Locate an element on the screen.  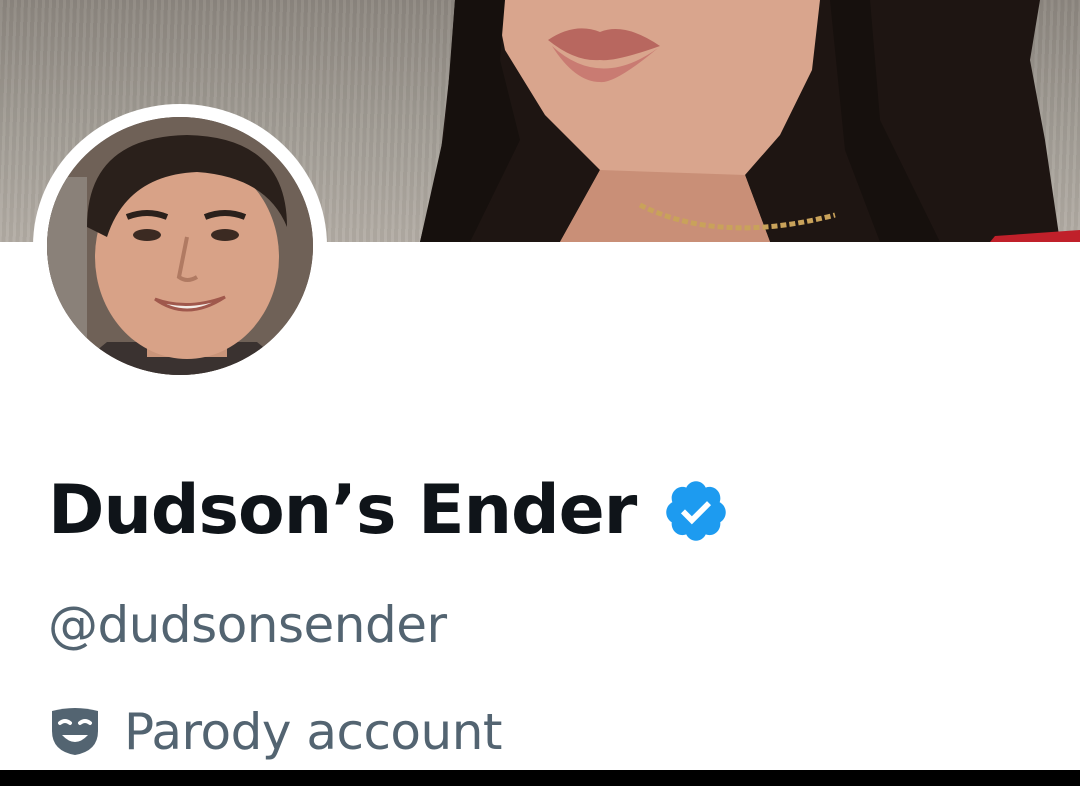
name-row: Dudson’s Ender is located at coordinates (389, 511).